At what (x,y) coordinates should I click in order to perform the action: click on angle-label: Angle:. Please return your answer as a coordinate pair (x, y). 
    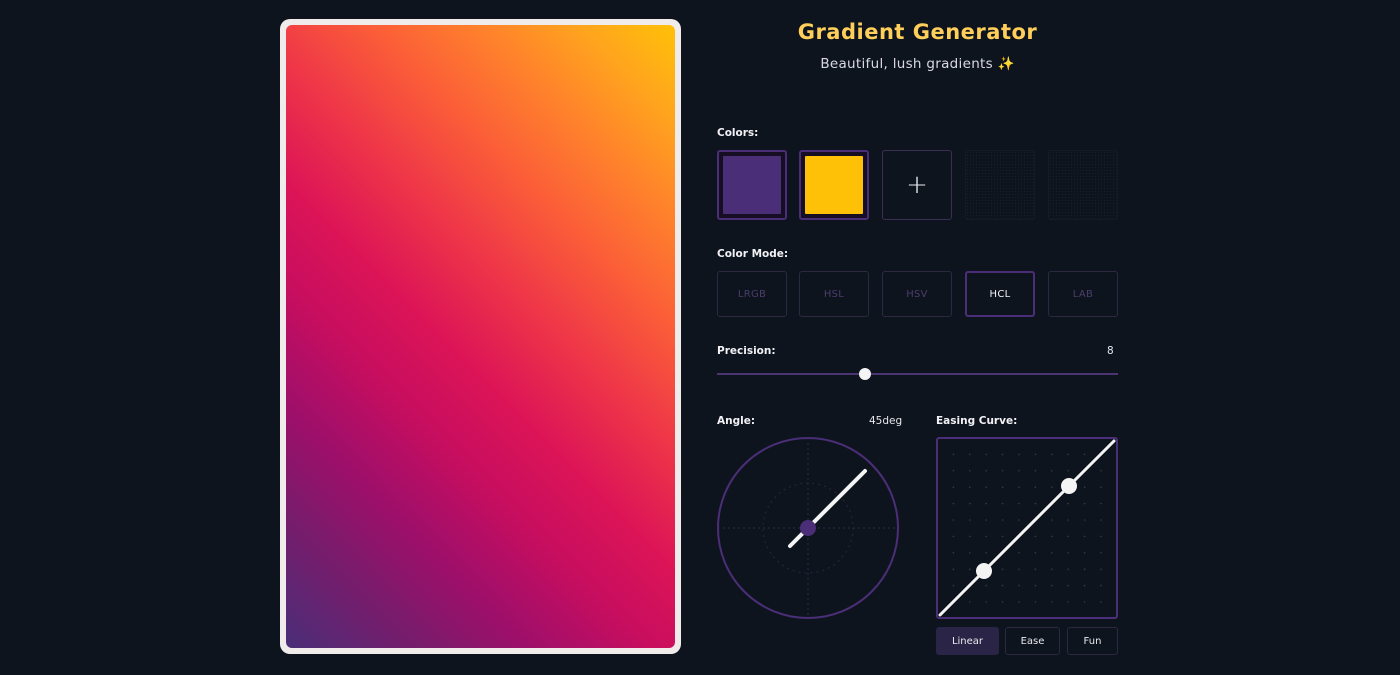
    Looking at the image, I should click on (736, 421).